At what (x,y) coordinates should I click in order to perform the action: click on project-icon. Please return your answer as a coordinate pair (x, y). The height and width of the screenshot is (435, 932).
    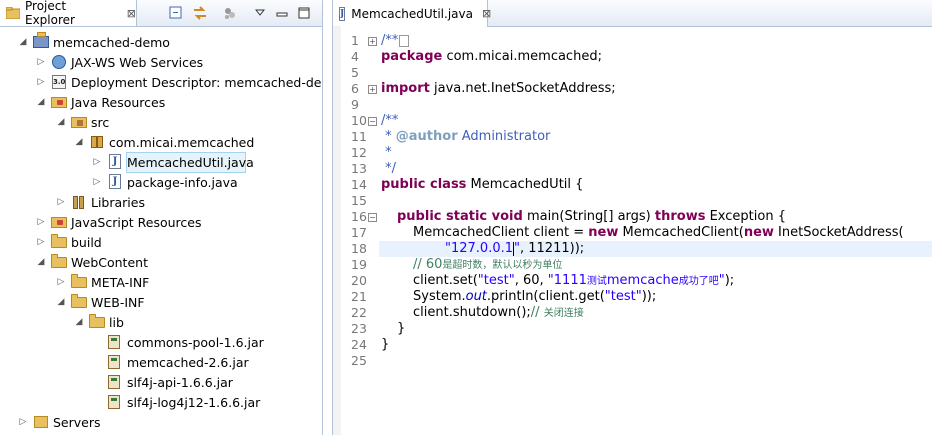
    Looking at the image, I should click on (41, 41).